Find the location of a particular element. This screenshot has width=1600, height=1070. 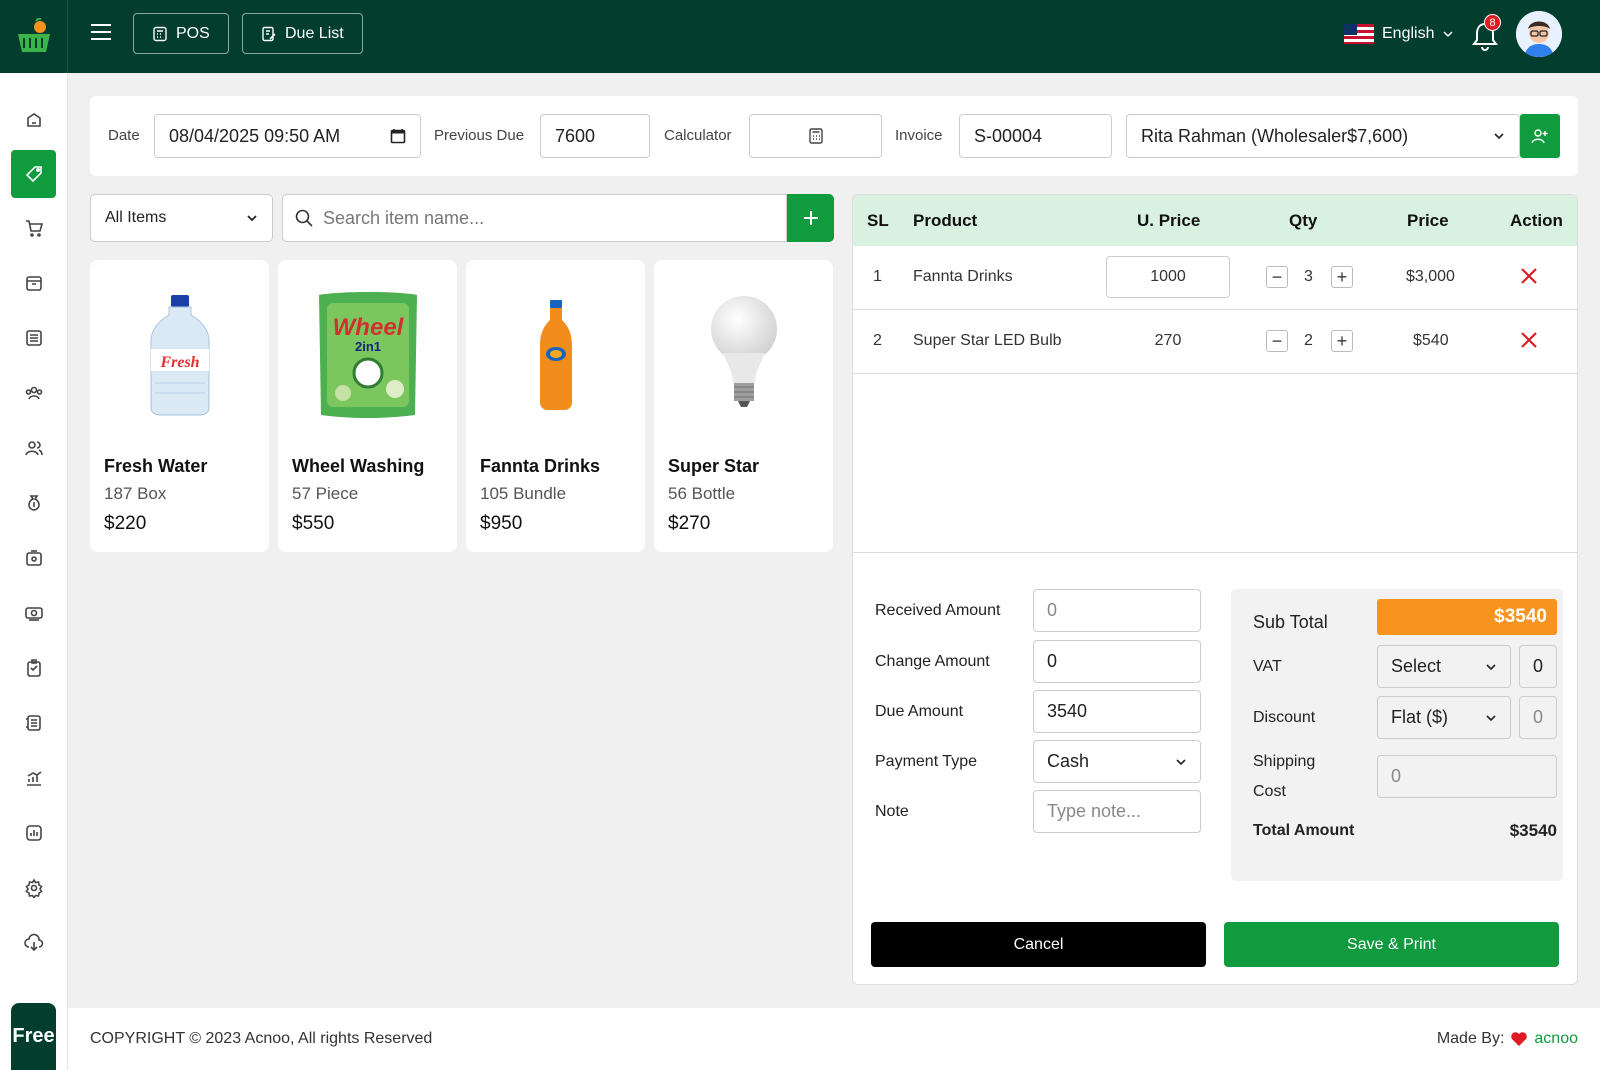

wallet-icon is located at coordinates (33, 558).